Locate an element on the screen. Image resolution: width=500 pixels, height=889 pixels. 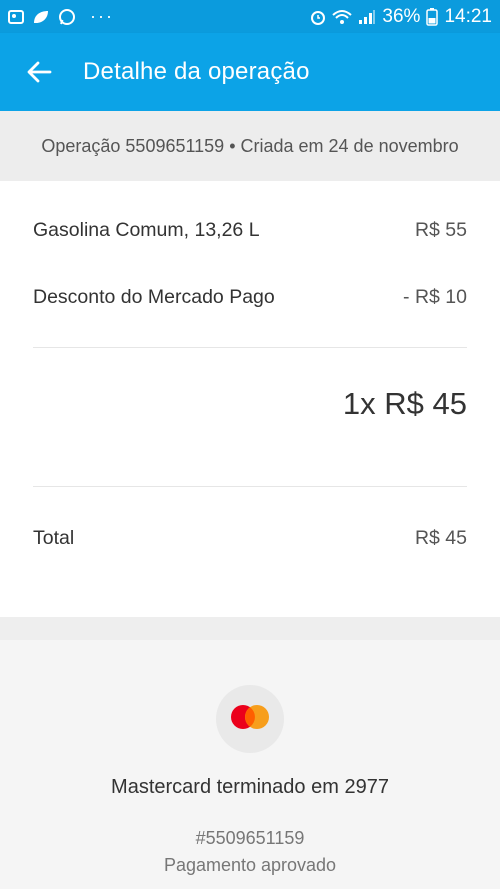
status-bar: ··· 36% 14:21 is located at coordinates (250, 16).